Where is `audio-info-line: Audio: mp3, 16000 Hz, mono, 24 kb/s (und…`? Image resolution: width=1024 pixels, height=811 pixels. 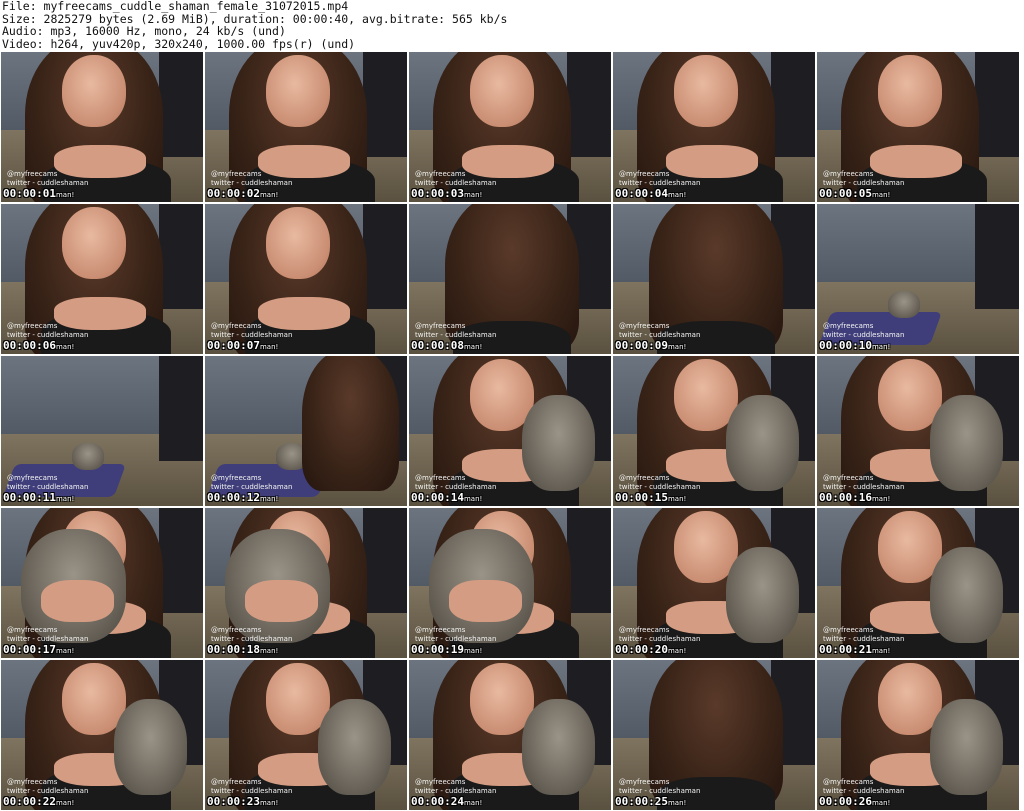 audio-info-line: Audio: mp3, 16000 Hz, mono, 24 kb/s (und… is located at coordinates (144, 31).